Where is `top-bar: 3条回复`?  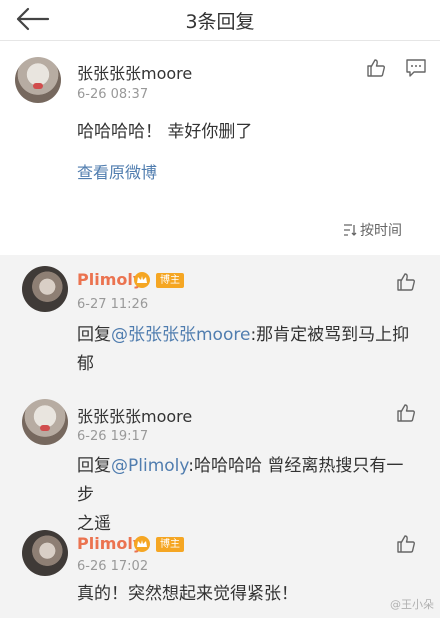
top-bar: 3条回复 is located at coordinates (220, 20).